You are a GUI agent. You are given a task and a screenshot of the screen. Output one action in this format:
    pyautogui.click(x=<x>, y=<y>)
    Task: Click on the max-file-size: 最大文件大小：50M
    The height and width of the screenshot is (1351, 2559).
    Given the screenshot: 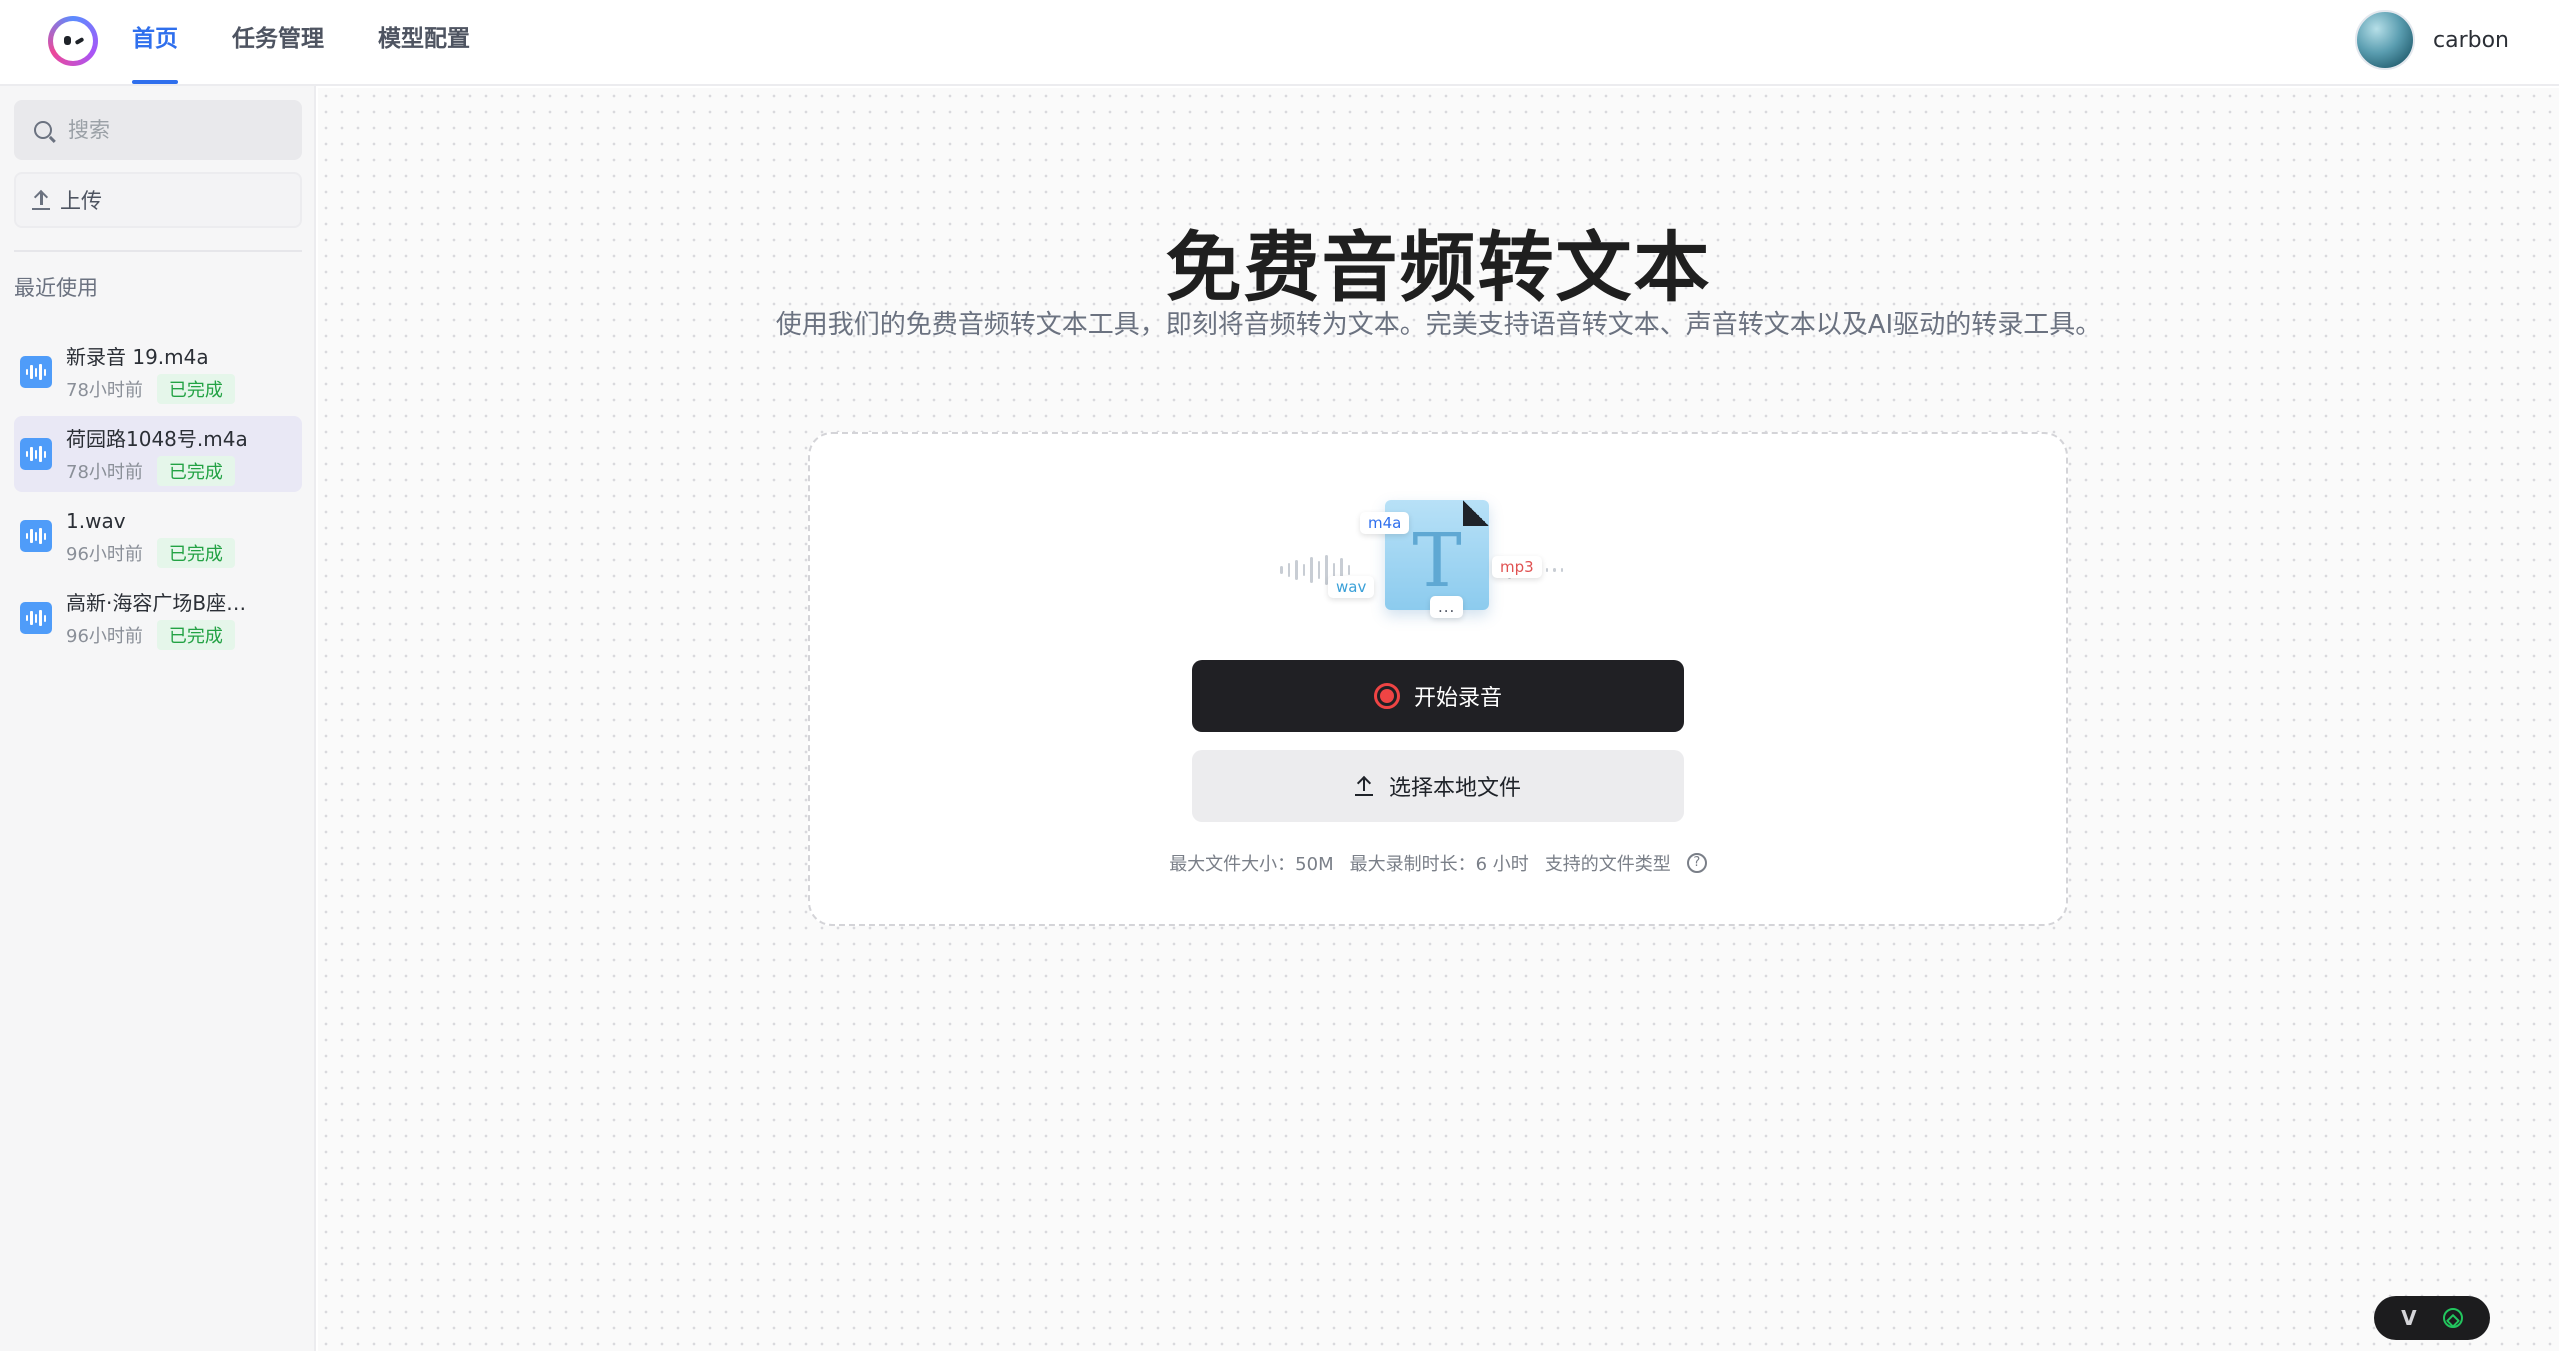 What is the action you would take?
    pyautogui.click(x=1251, y=864)
    